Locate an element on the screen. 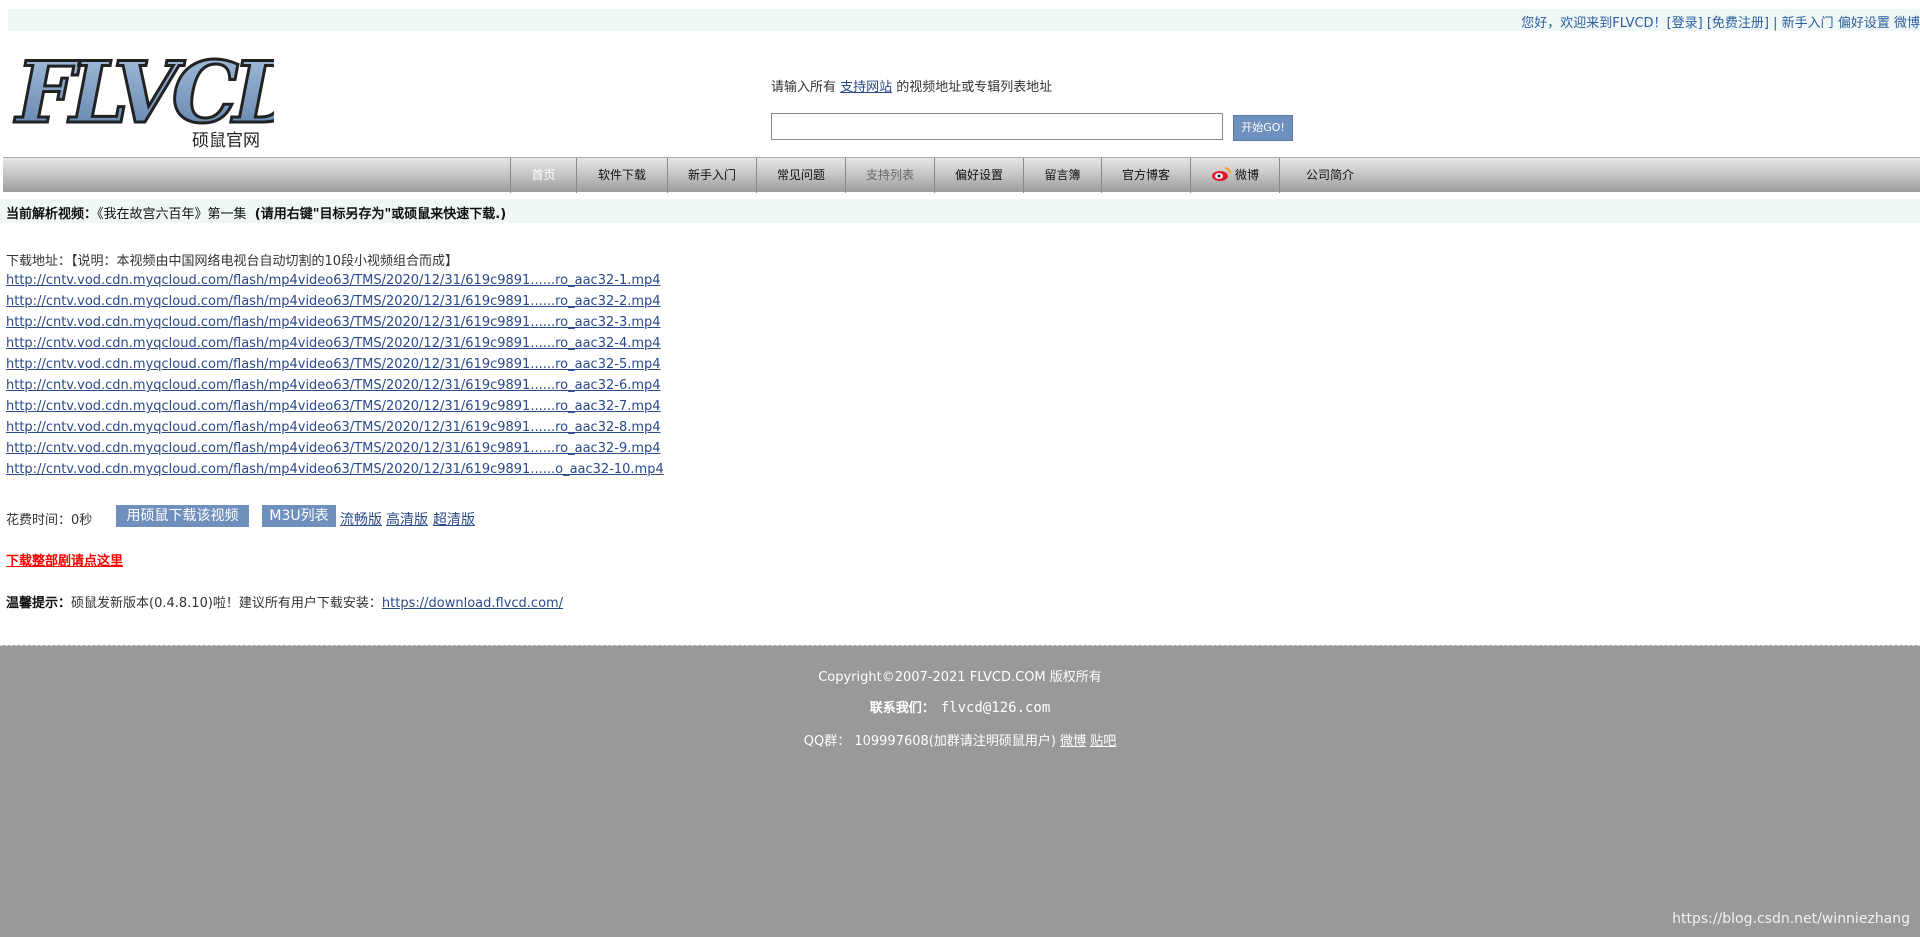  download-series-link: 下载整部剧请点这里 is located at coordinates (64, 559).